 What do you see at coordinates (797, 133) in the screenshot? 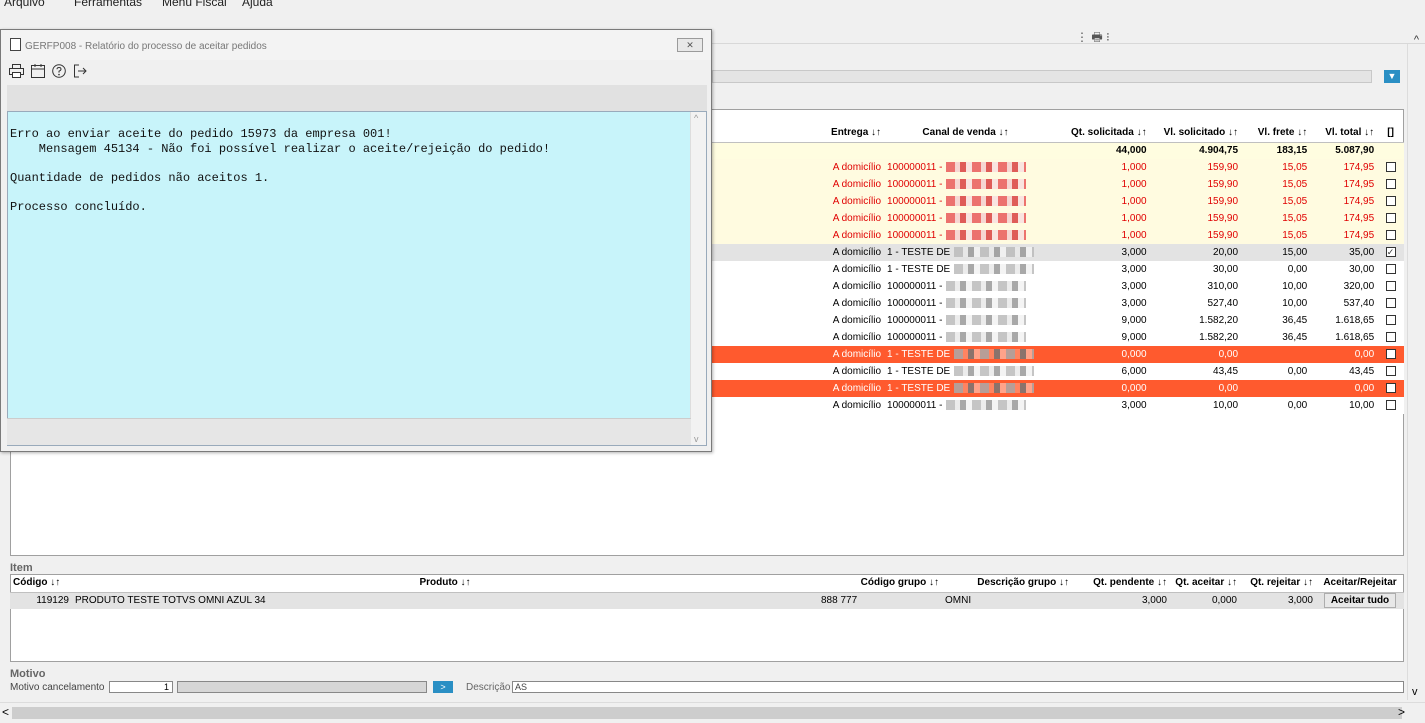
I see `col-entrega: Entrega ↓↑` at bounding box center [797, 133].